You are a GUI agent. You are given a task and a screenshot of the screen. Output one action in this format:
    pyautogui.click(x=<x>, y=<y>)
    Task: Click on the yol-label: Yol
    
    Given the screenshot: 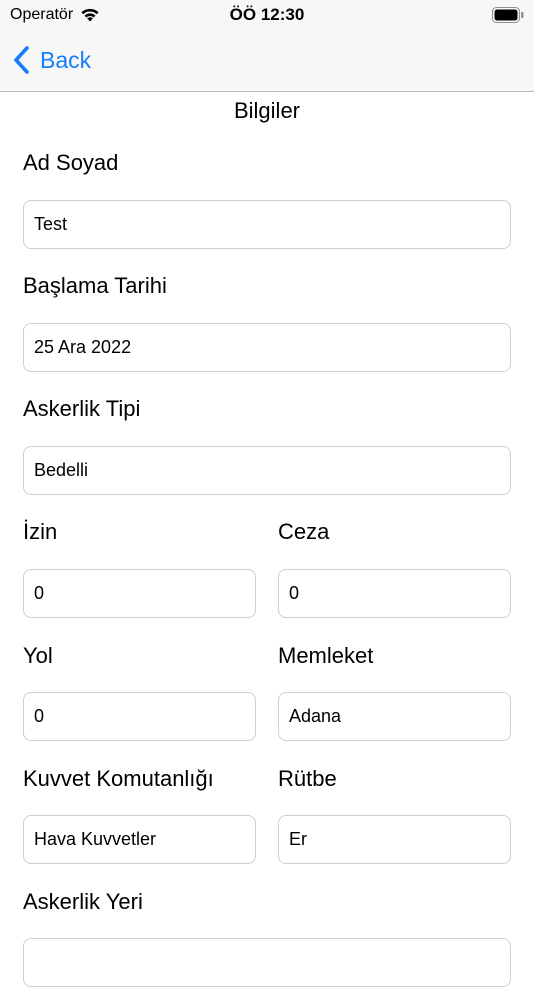 What is the action you would take?
    pyautogui.click(x=38, y=655)
    